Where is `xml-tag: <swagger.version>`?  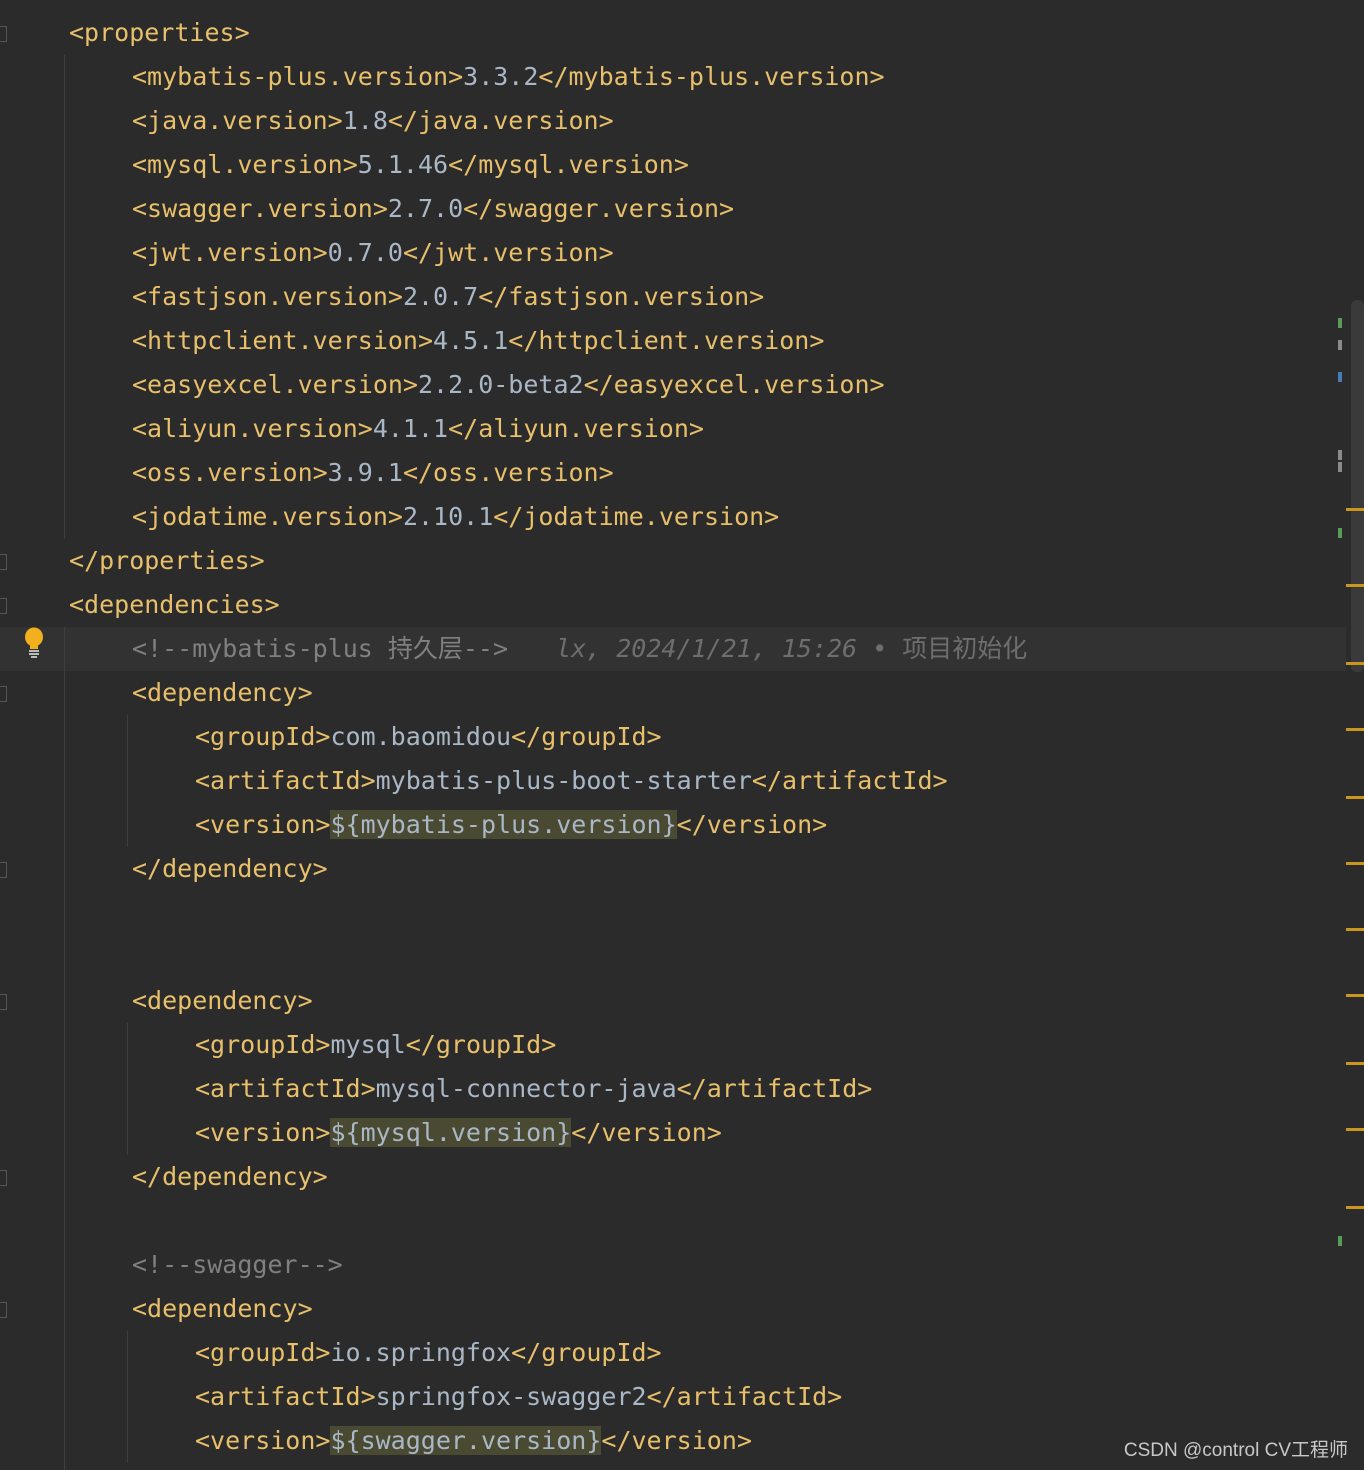 xml-tag: <swagger.version> is located at coordinates (260, 208).